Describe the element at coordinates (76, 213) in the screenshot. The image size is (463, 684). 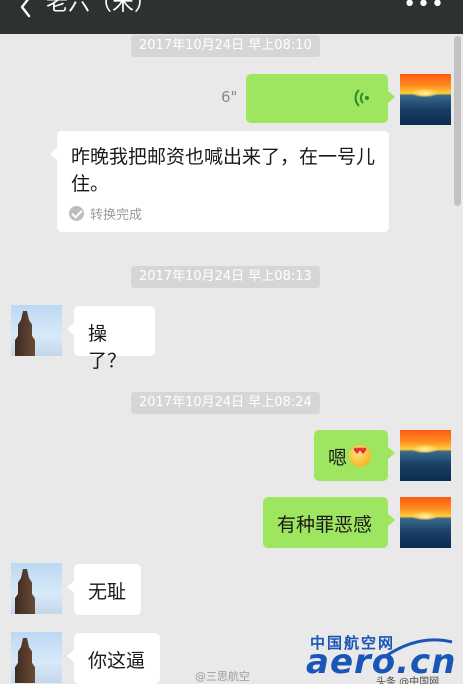
I see `check-circle-icon` at that location.